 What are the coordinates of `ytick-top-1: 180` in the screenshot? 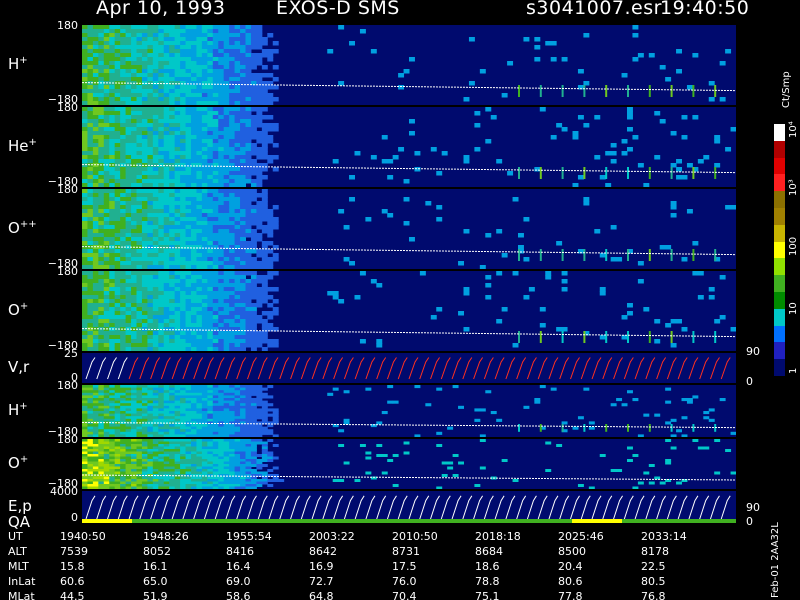 It's located at (67, 107).